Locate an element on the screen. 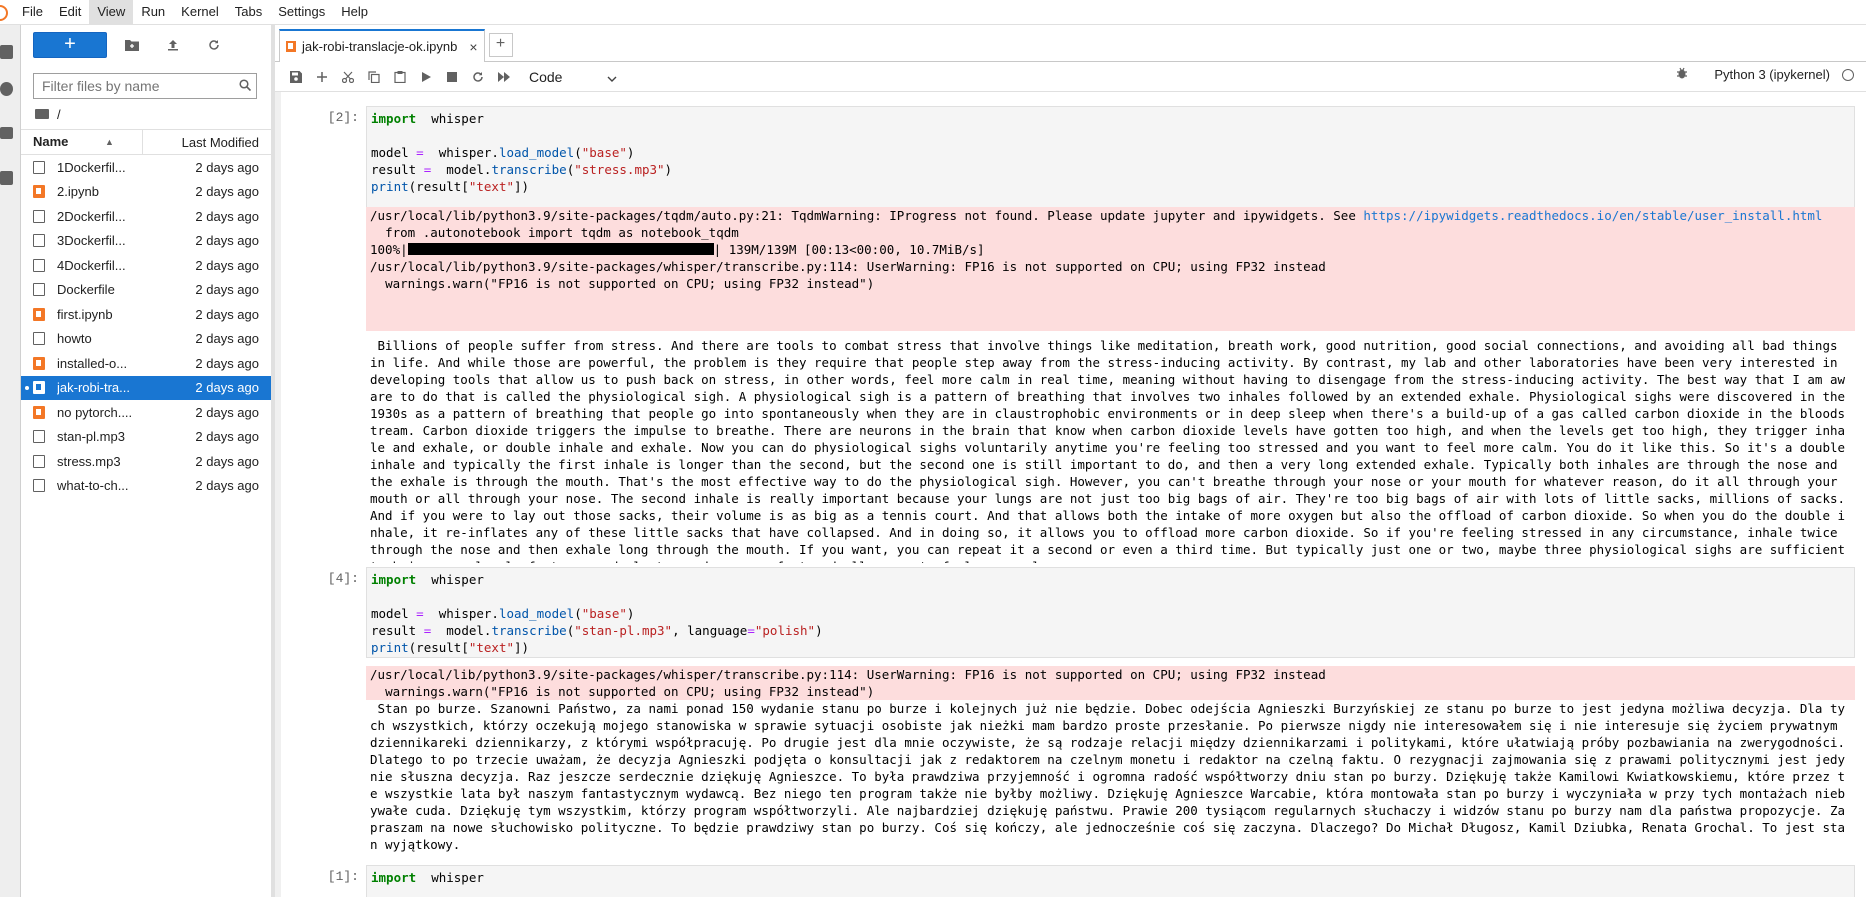 The width and height of the screenshot is (1866, 897). run-icon is located at coordinates (426, 77).